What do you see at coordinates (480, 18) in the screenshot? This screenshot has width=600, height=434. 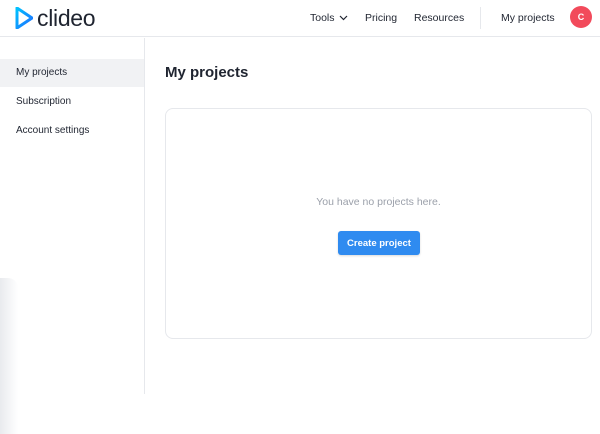 I see `nav-divider` at bounding box center [480, 18].